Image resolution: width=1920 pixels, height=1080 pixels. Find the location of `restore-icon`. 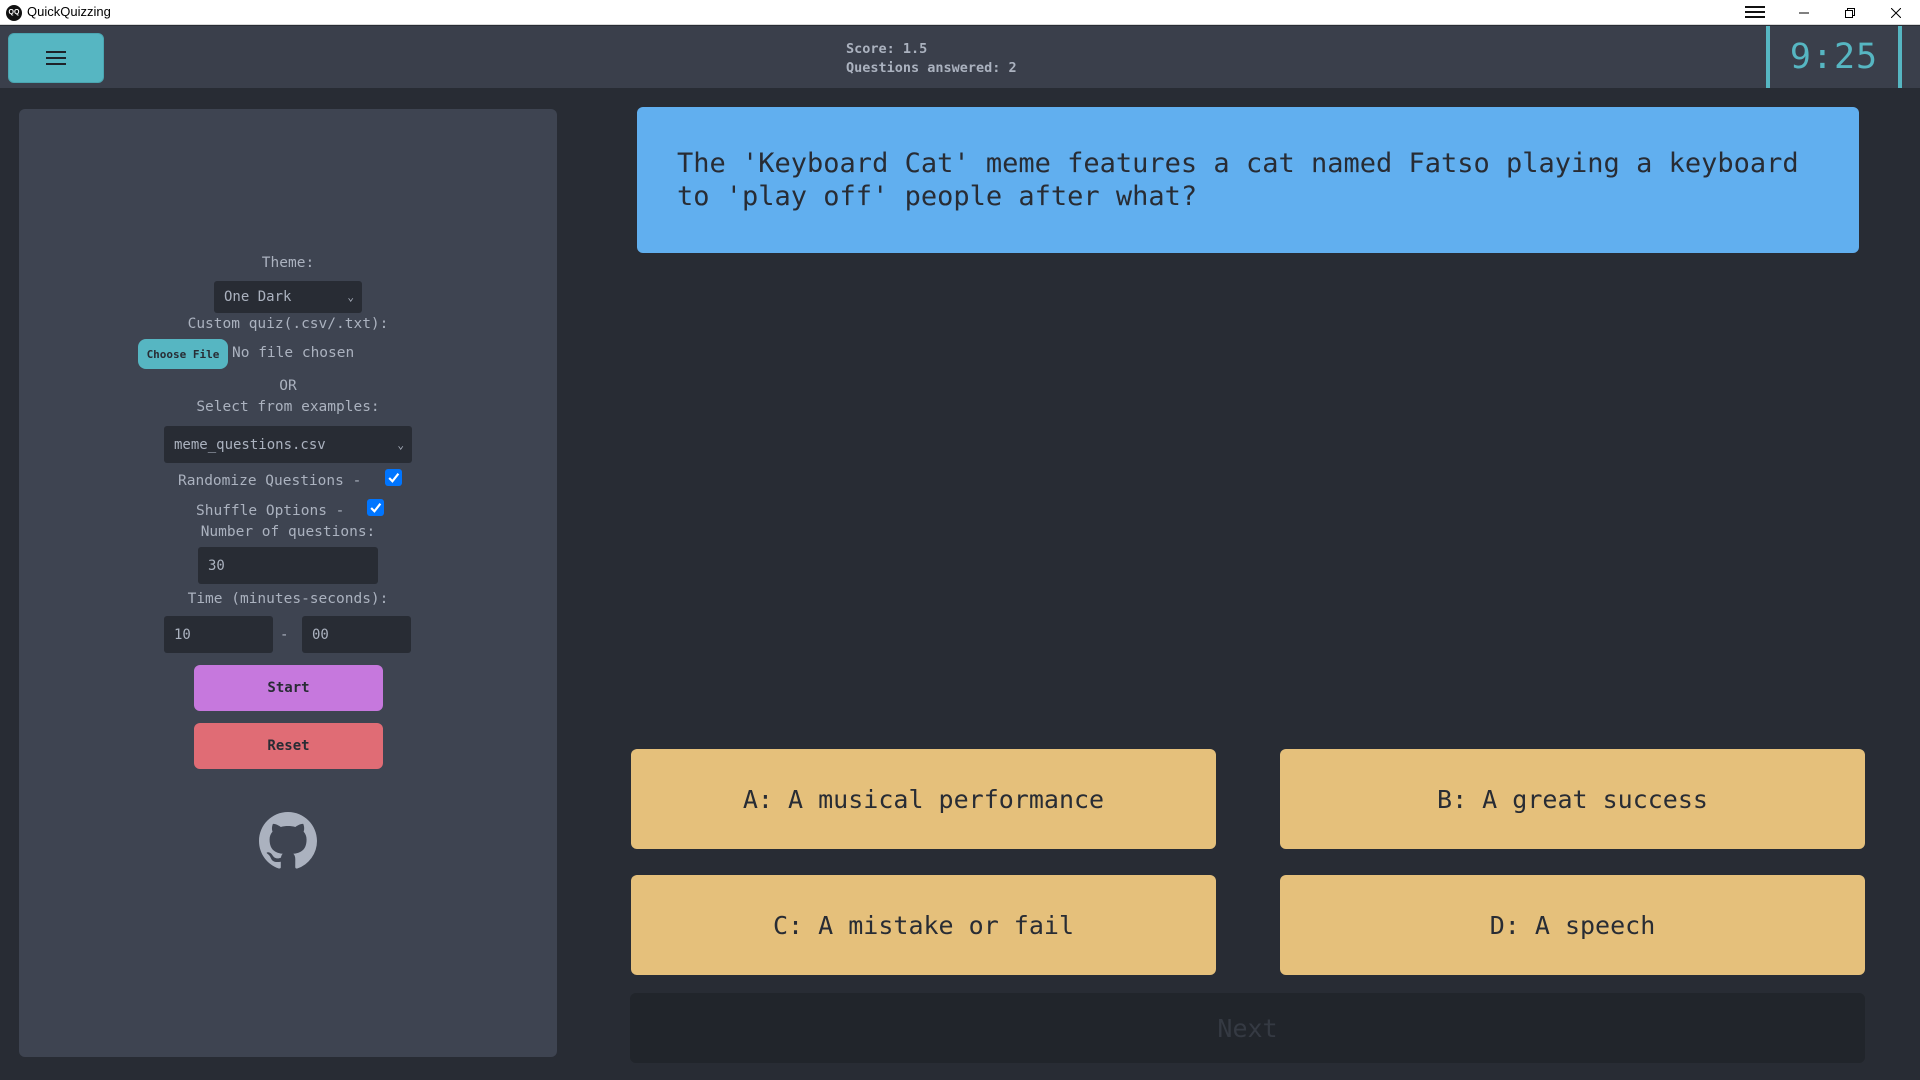

restore-icon is located at coordinates (1850, 12).